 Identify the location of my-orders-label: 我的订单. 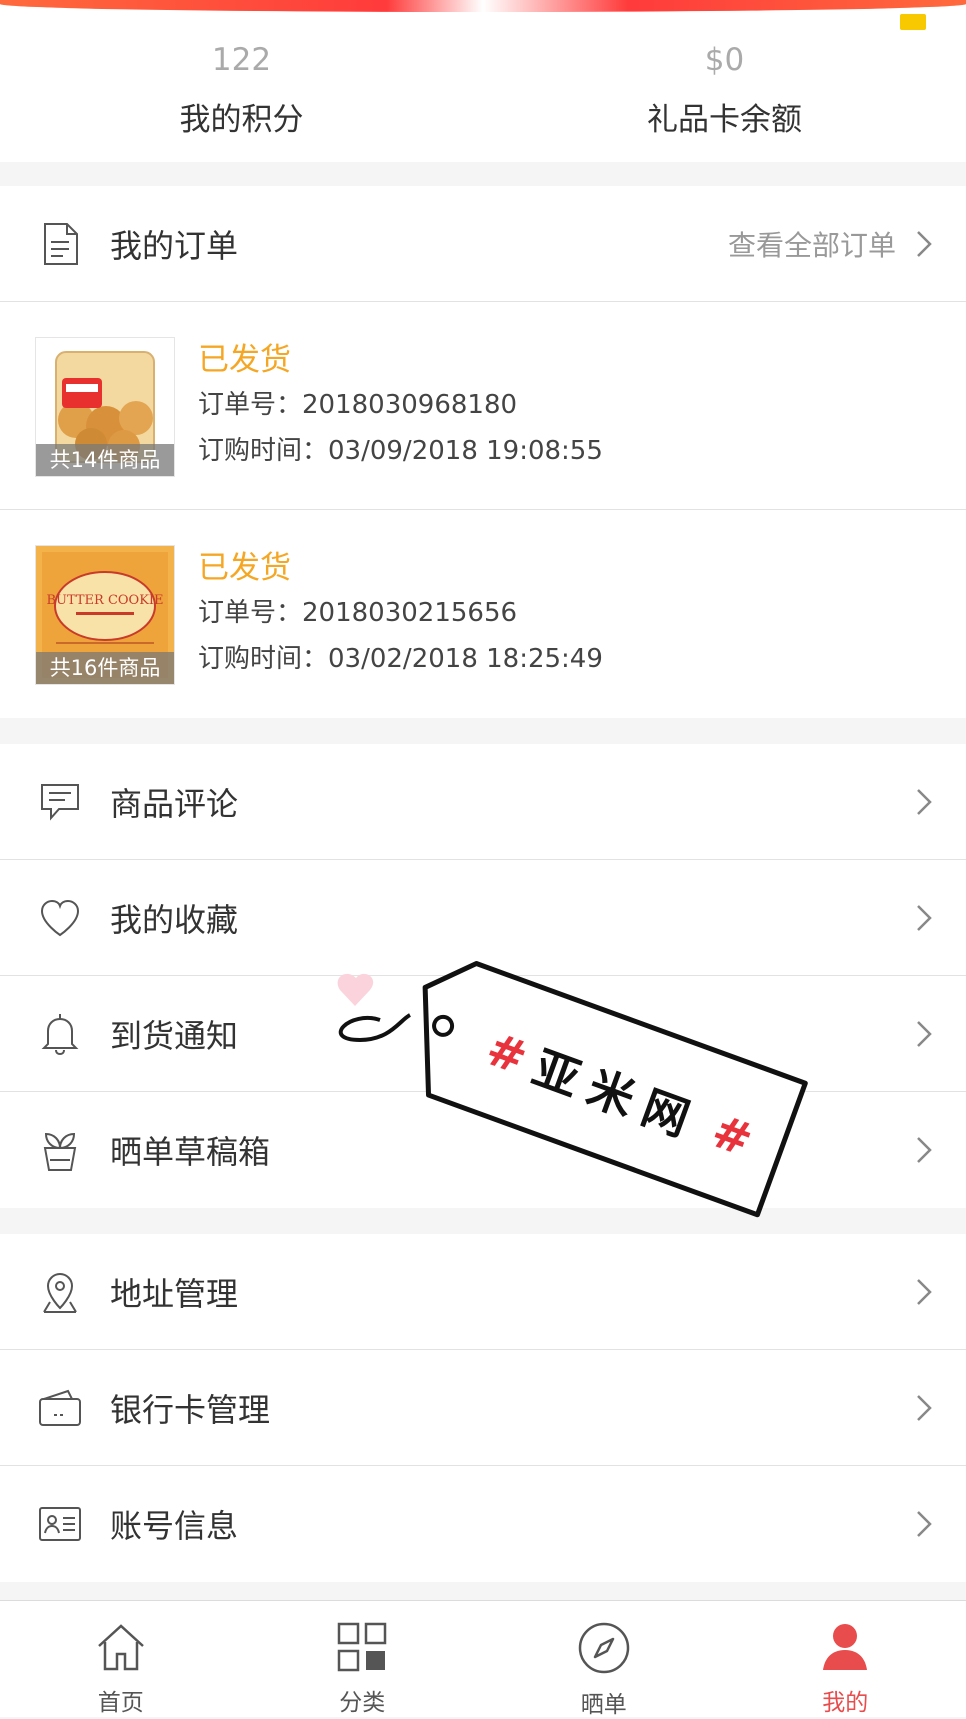
(419, 244).